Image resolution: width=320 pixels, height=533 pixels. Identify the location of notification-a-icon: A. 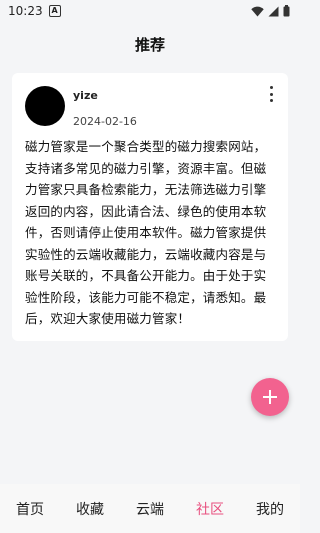
(54, 11).